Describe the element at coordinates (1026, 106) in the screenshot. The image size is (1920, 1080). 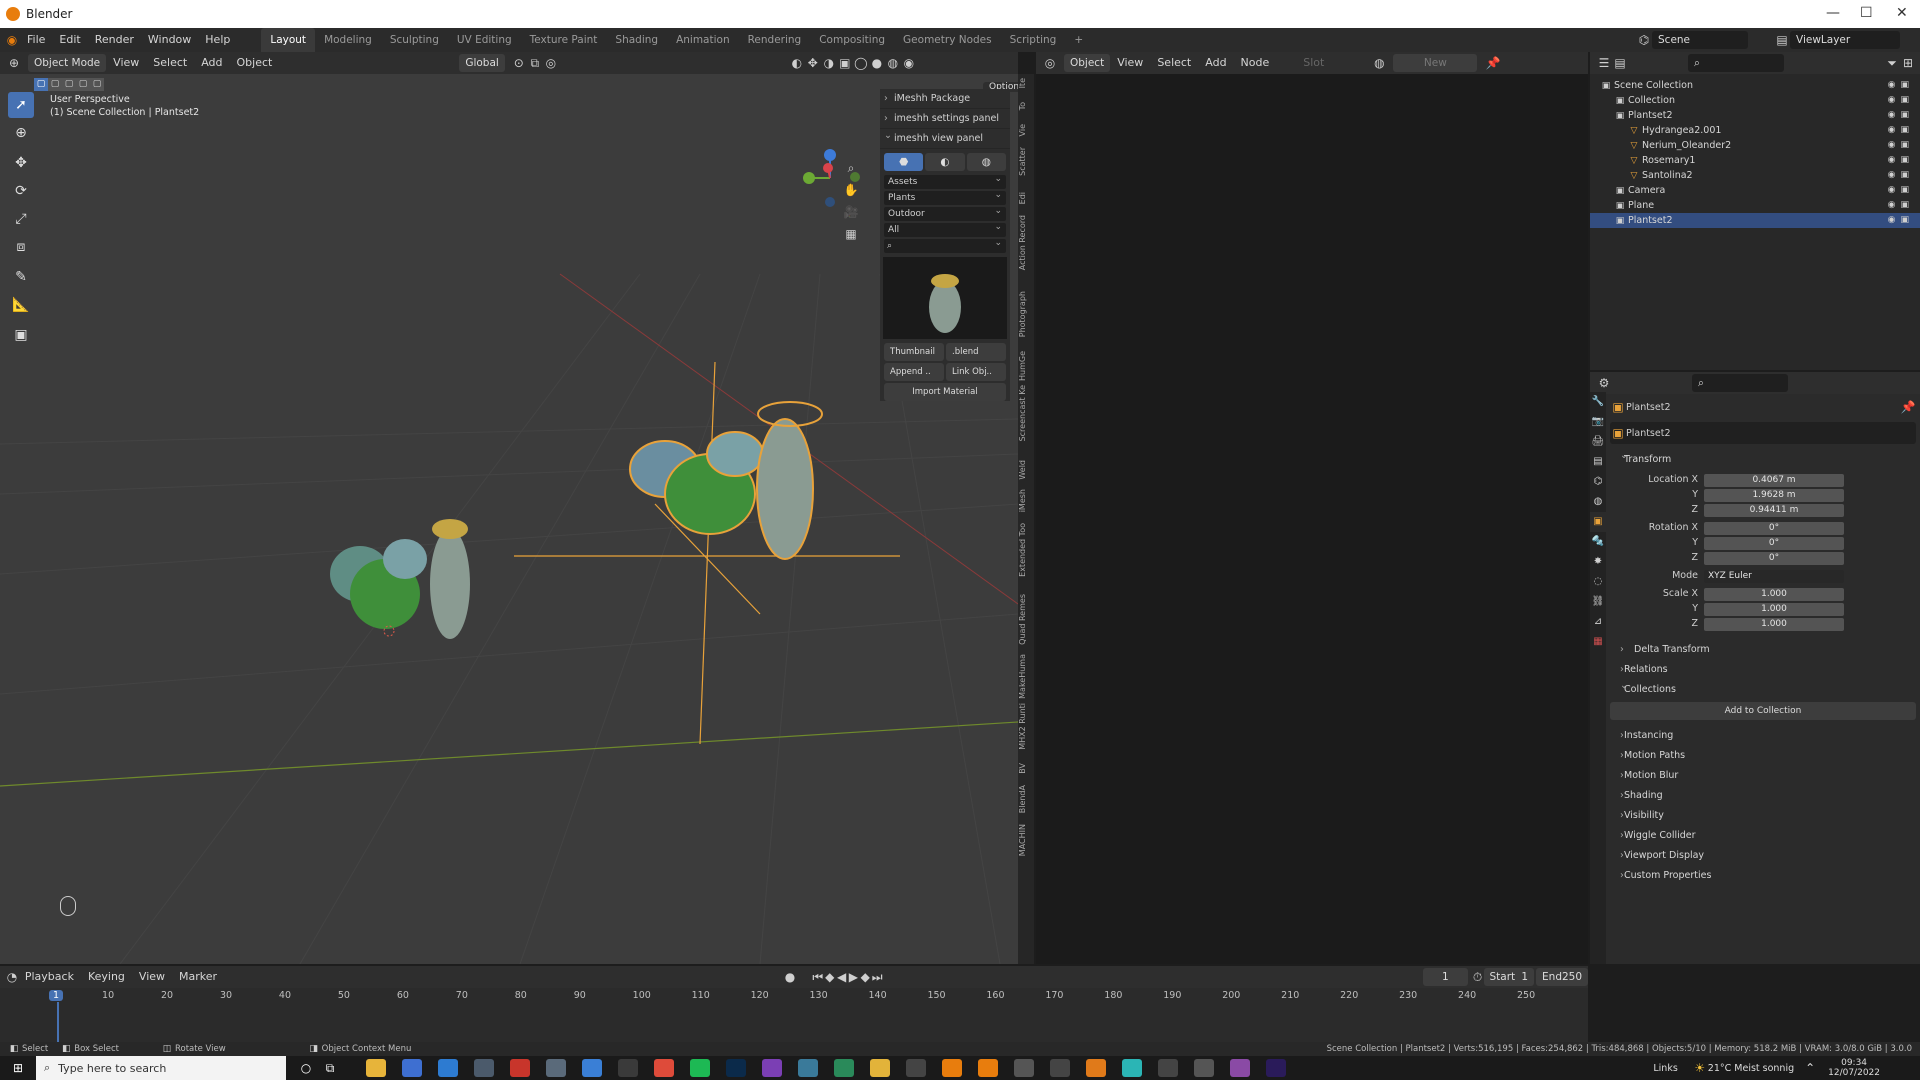
I see `sidebar-tab: To` at that location.